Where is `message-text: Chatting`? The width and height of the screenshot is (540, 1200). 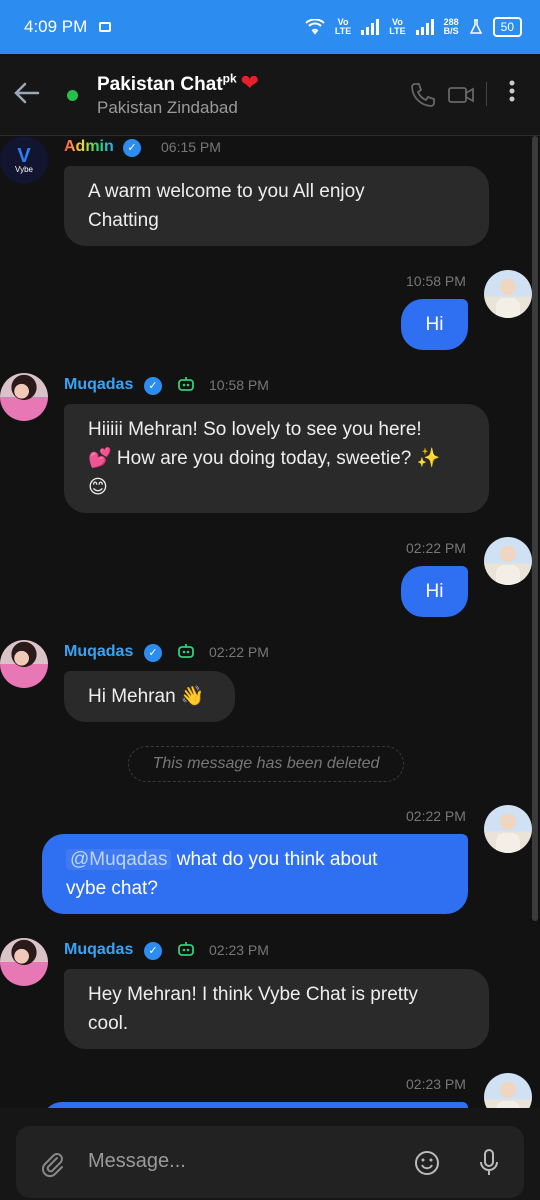
message-text: Chatting is located at coordinates (123, 220).